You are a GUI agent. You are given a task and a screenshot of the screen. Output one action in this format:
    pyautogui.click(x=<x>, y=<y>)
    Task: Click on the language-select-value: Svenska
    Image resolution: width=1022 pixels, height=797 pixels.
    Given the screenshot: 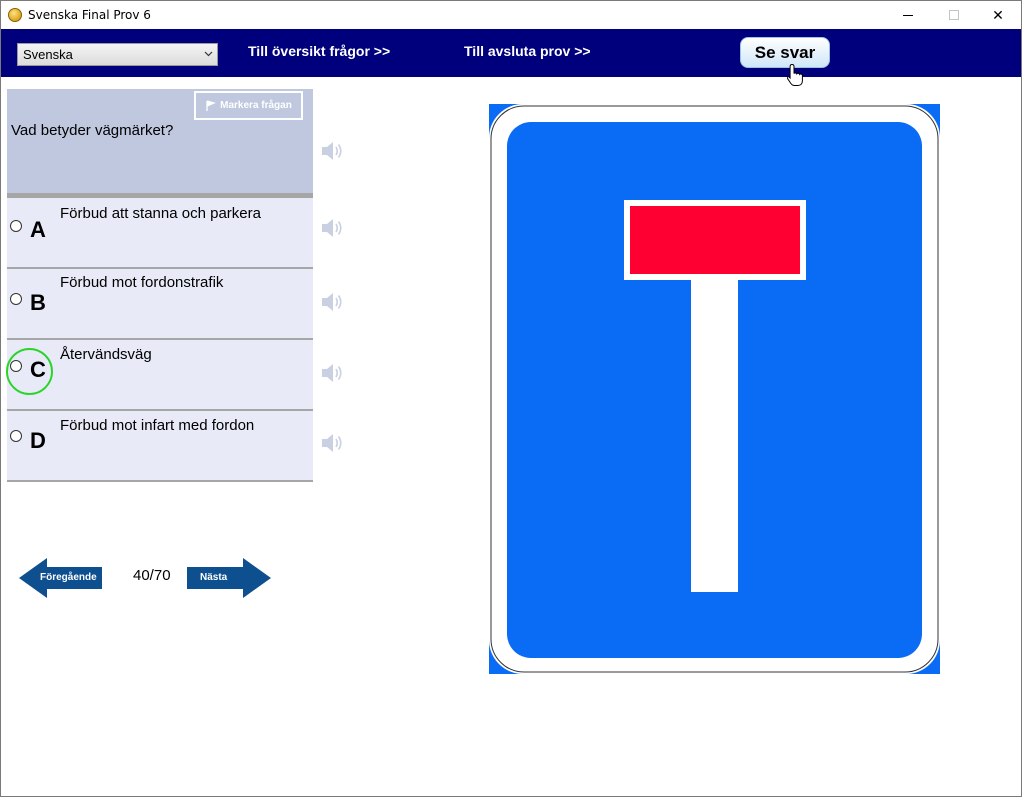 What is the action you would take?
    pyautogui.click(x=48, y=54)
    